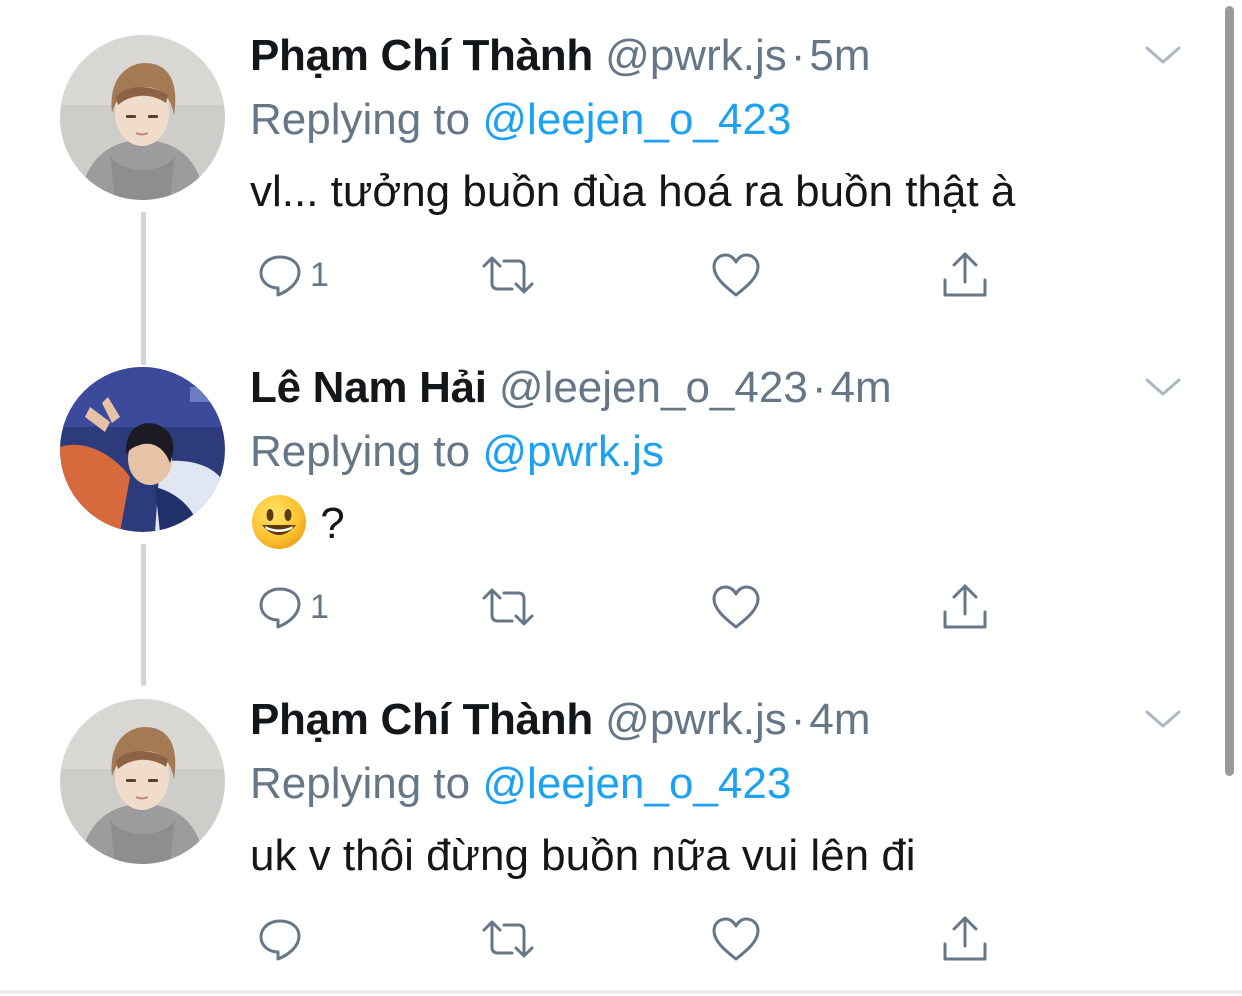 The height and width of the screenshot is (996, 1242). Describe the element at coordinates (368, 387) in the screenshot. I see `display-name: Lê Nam Hải` at that location.